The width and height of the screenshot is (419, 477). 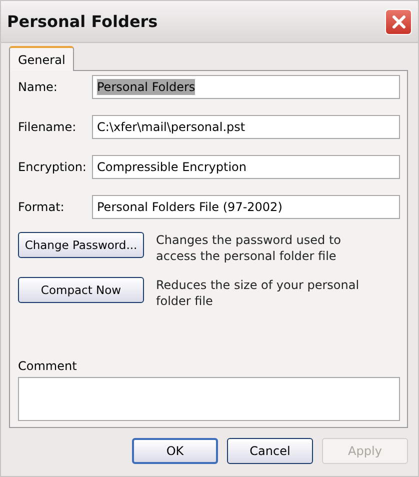 What do you see at coordinates (48, 366) in the screenshot?
I see `comment-label: Comment` at bounding box center [48, 366].